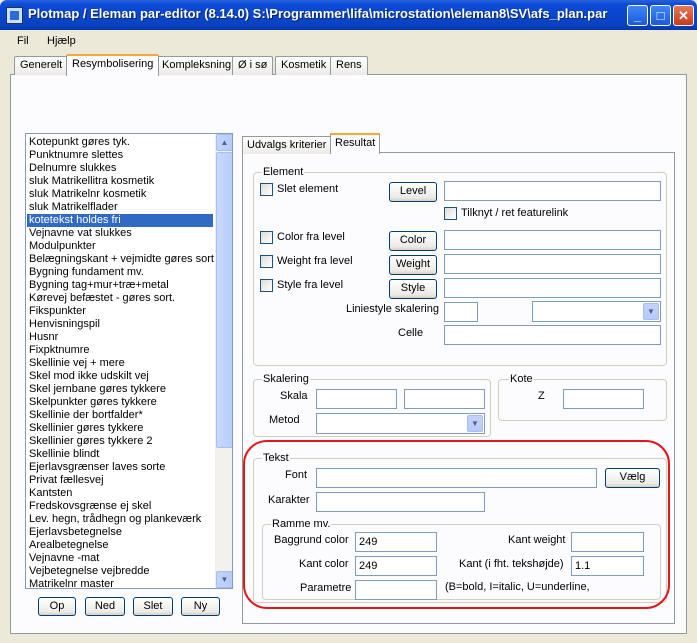 The width and height of the screenshot is (697, 643). Describe the element at coordinates (413, 289) in the screenshot. I see `style-button: Style` at that location.